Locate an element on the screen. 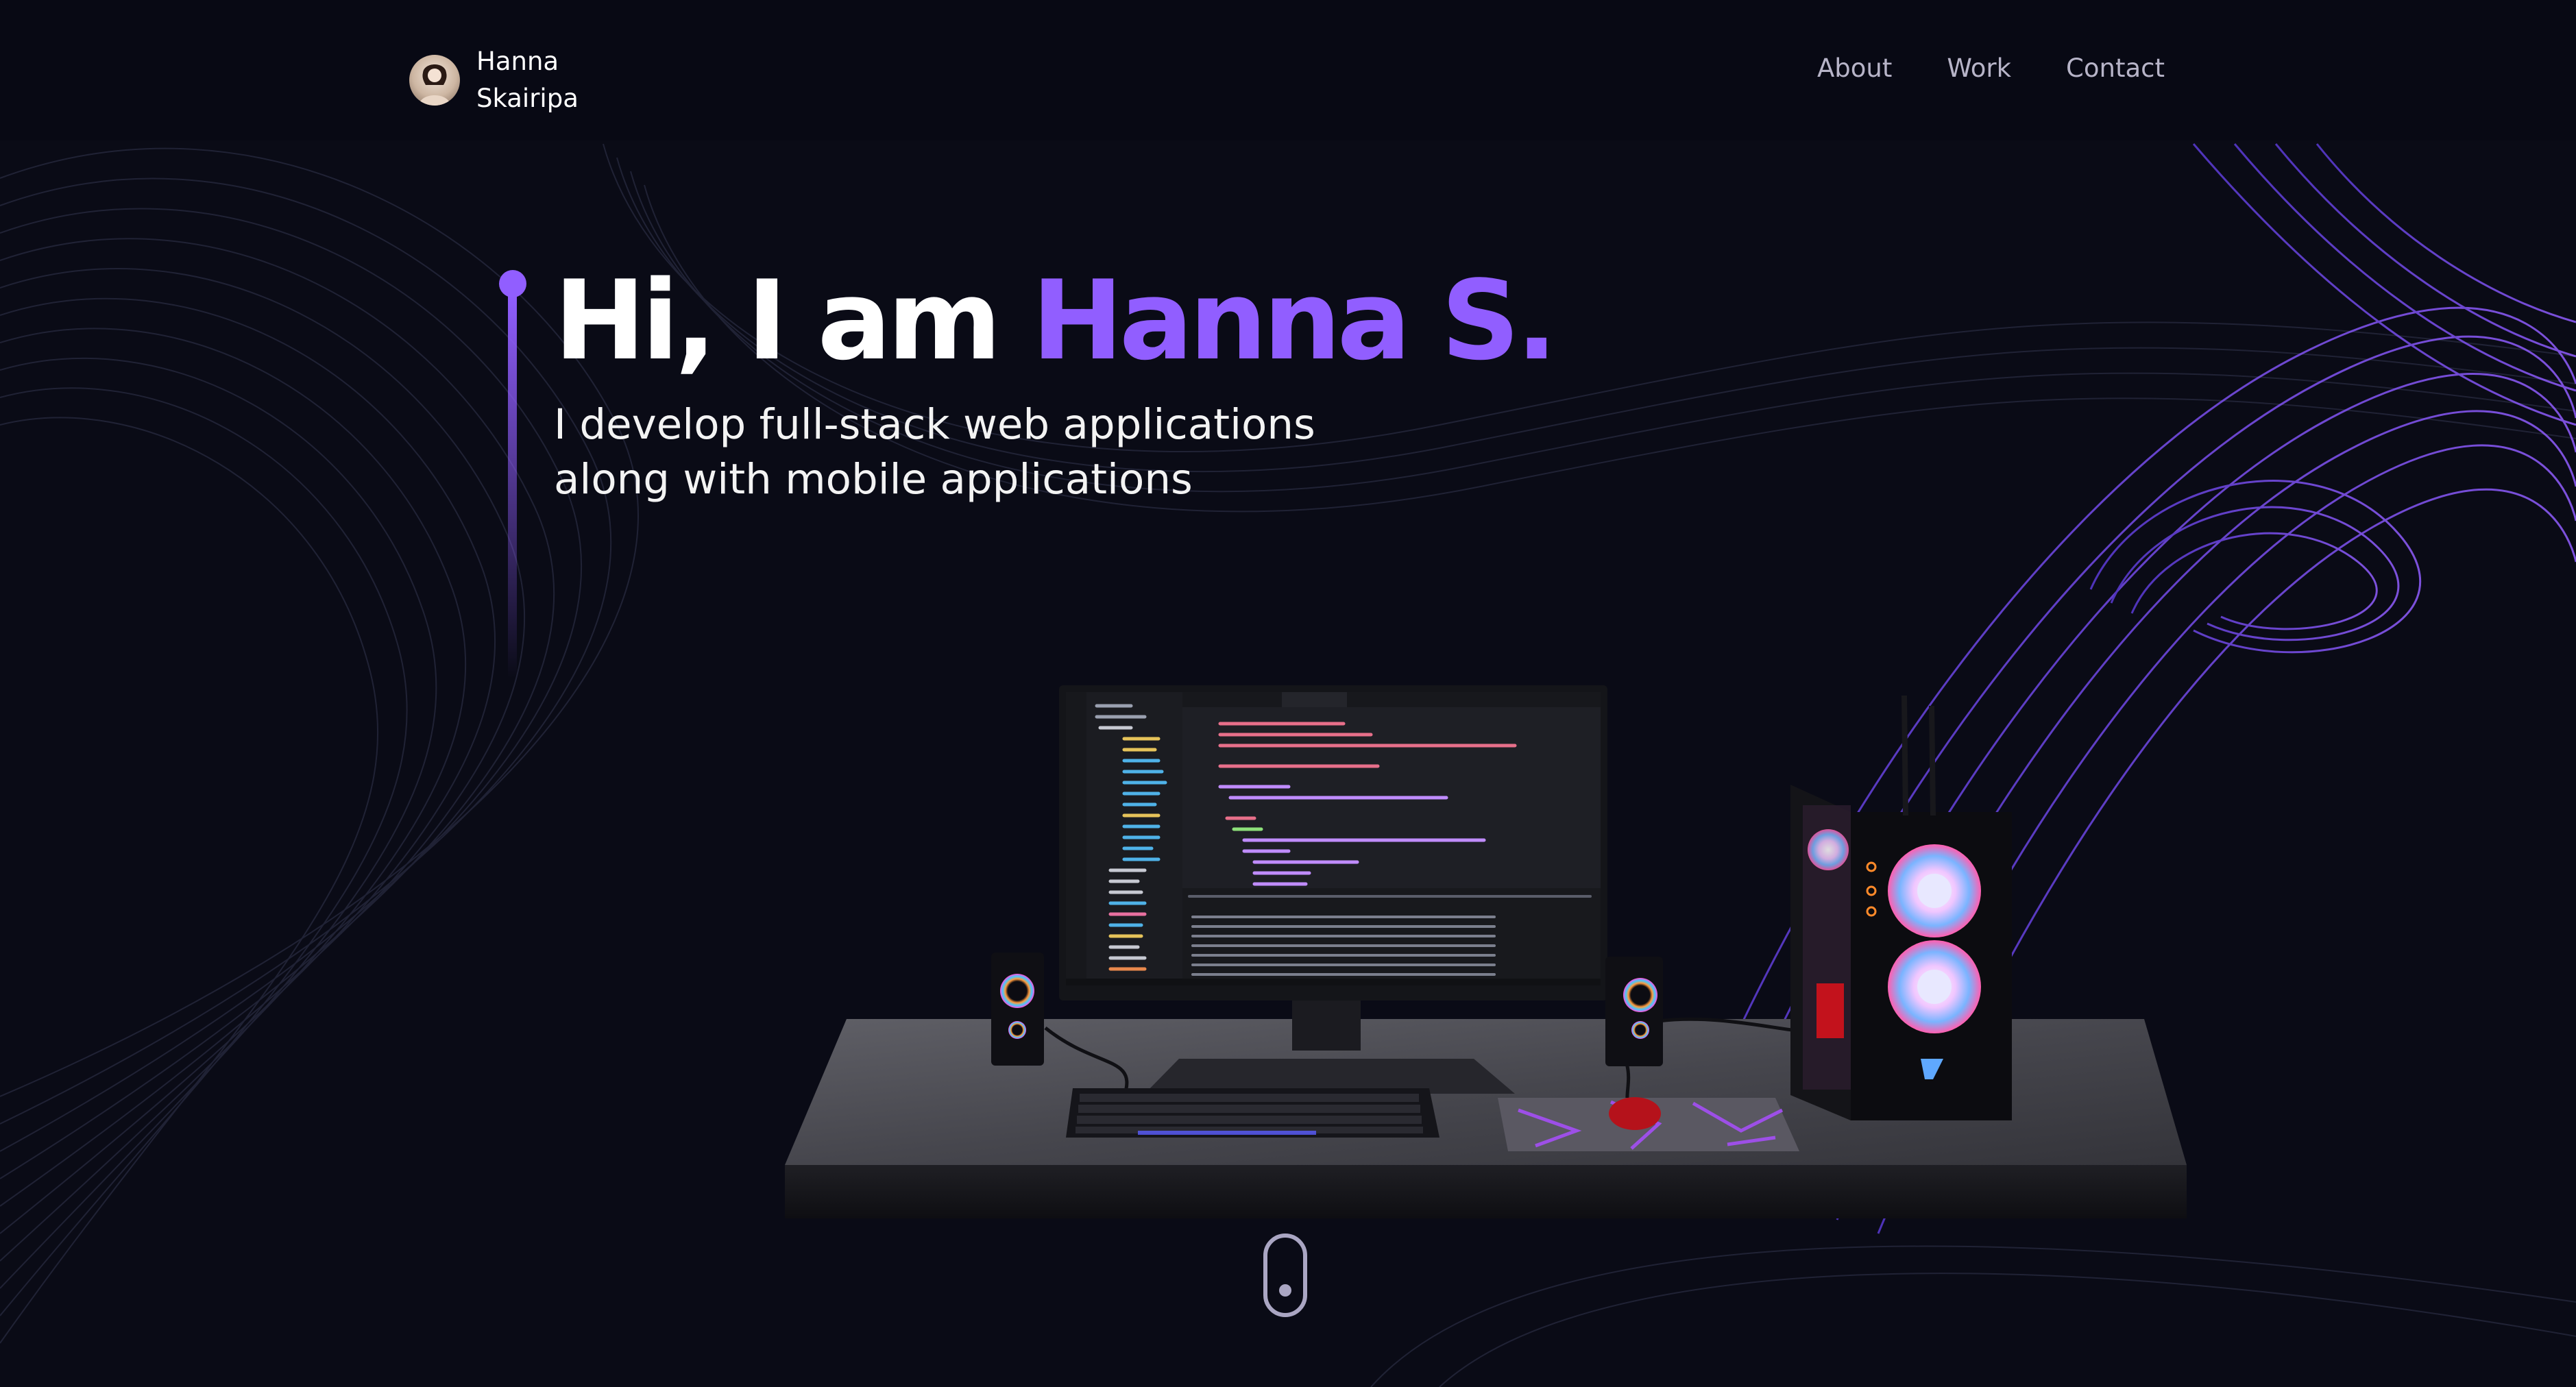 The height and width of the screenshot is (1387, 2576). editor-active-tab is located at coordinates (1314, 699).